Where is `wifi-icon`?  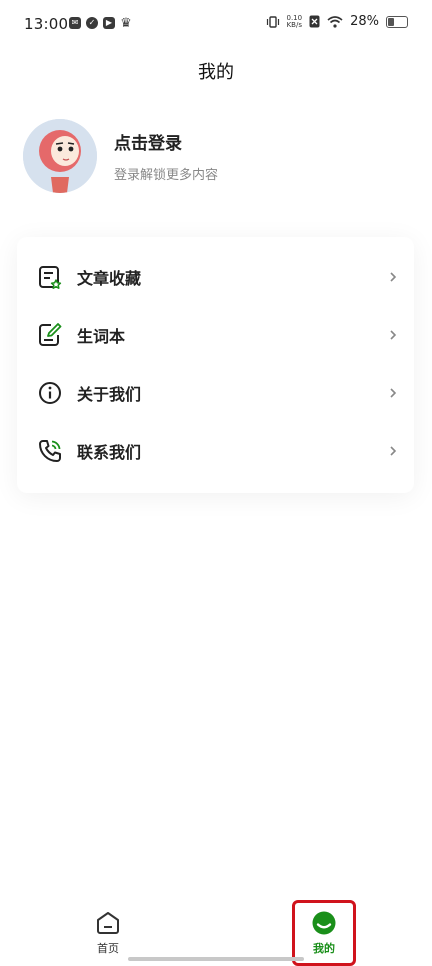 wifi-icon is located at coordinates (335, 21).